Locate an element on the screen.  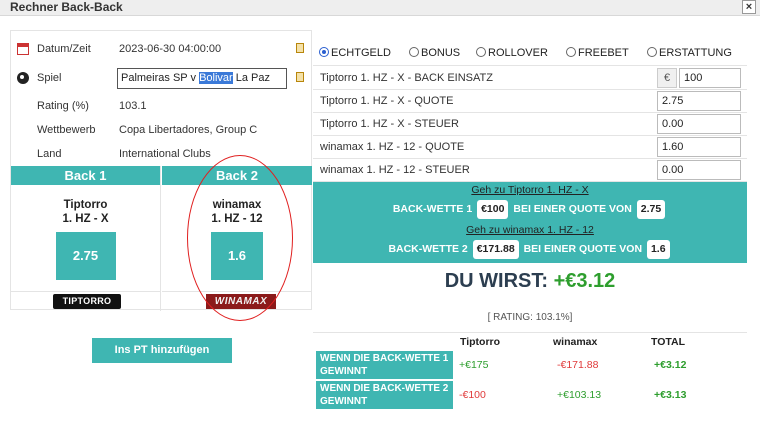
radio-bonus: BONUS is located at coordinates (434, 53).